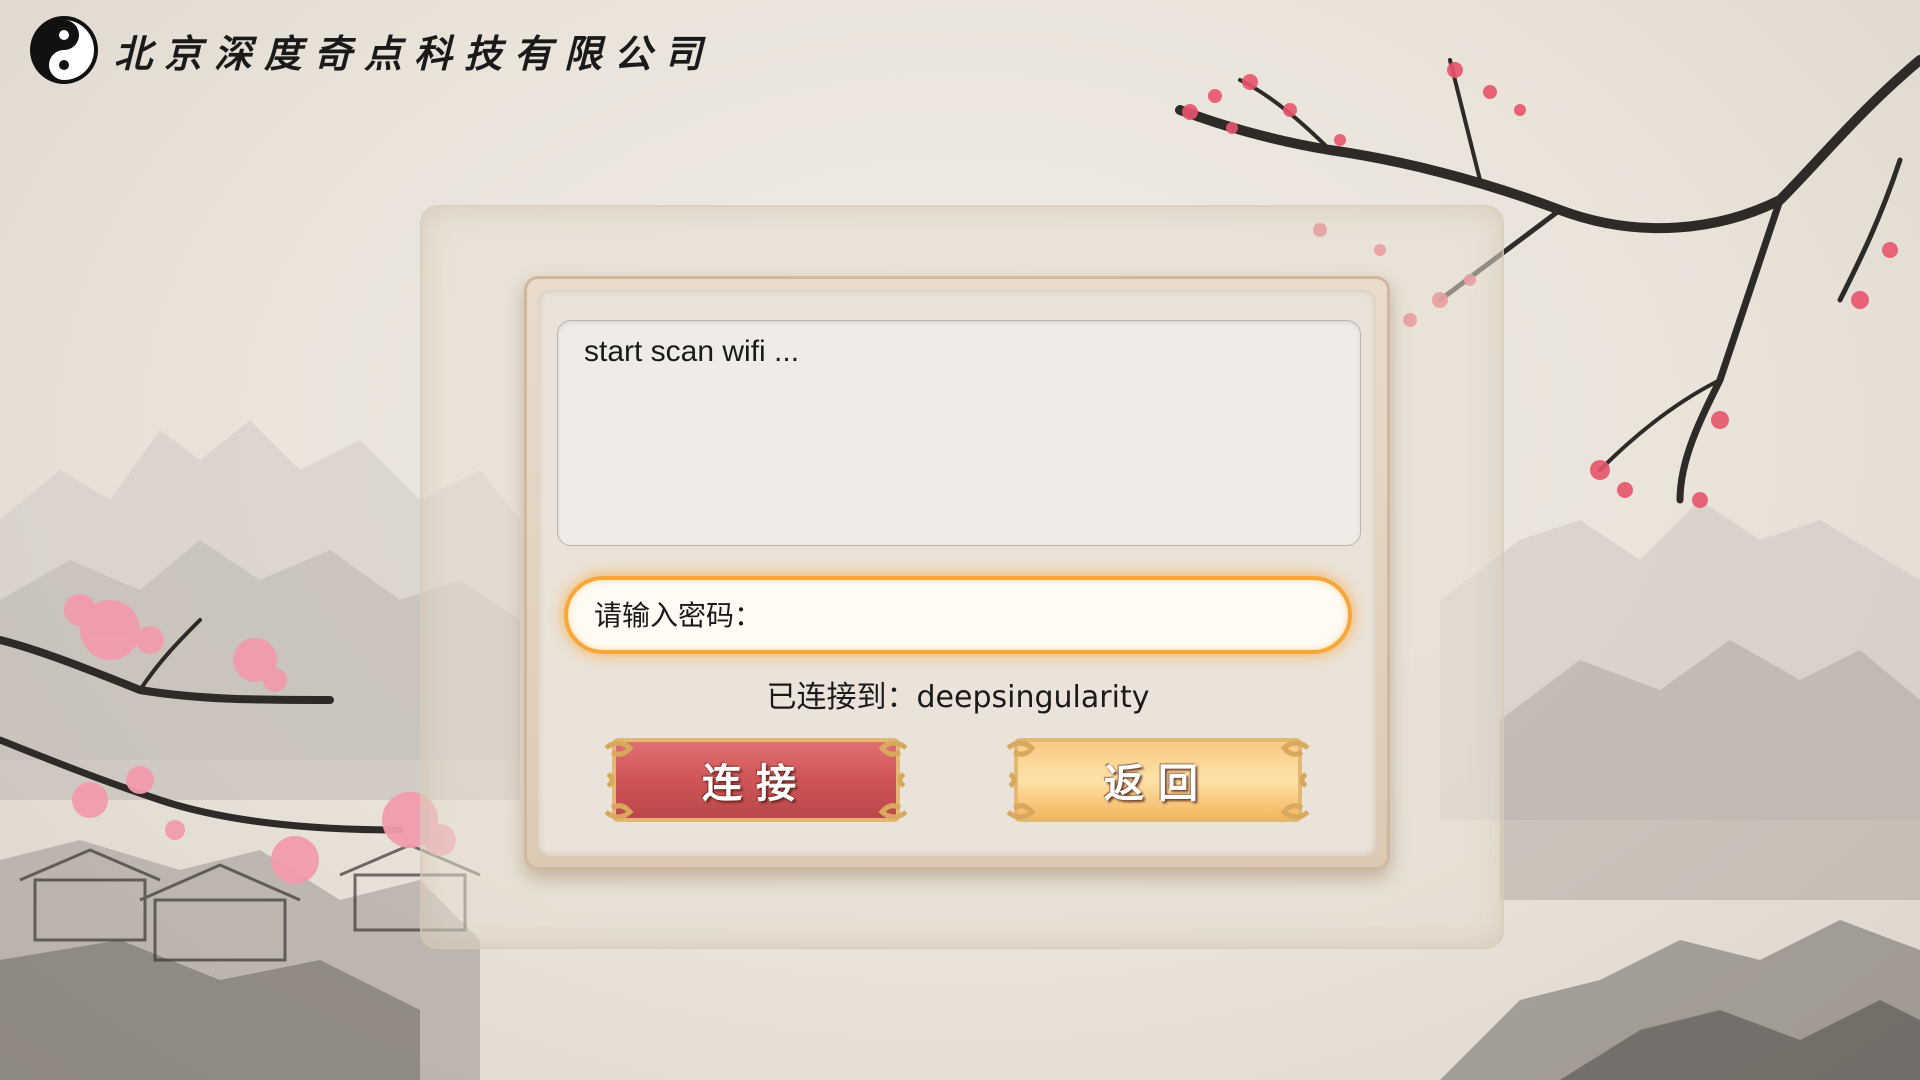 The width and height of the screenshot is (1920, 1080). Describe the element at coordinates (414, 53) in the screenshot. I see `company-name: 北京深度奇点科技有限公司` at that location.